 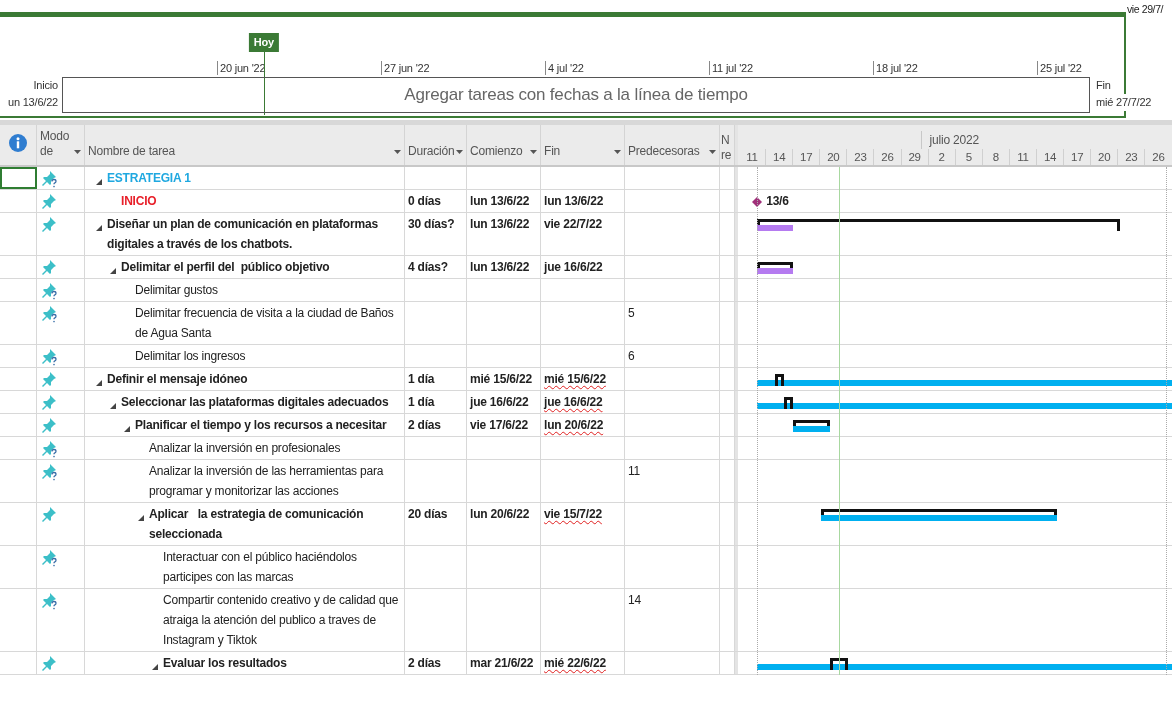 What do you see at coordinates (225, 663) in the screenshot?
I see `task-name: Evaluar los resultados` at bounding box center [225, 663].